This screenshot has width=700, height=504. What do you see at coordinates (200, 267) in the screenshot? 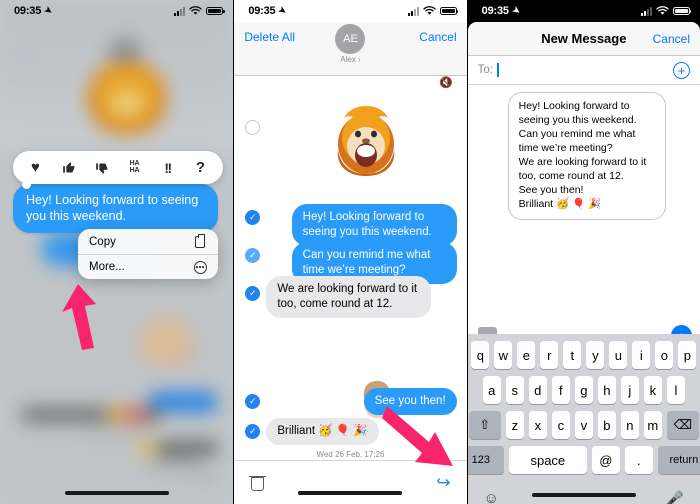
I see `ellipsis-circle-icon` at bounding box center [200, 267].